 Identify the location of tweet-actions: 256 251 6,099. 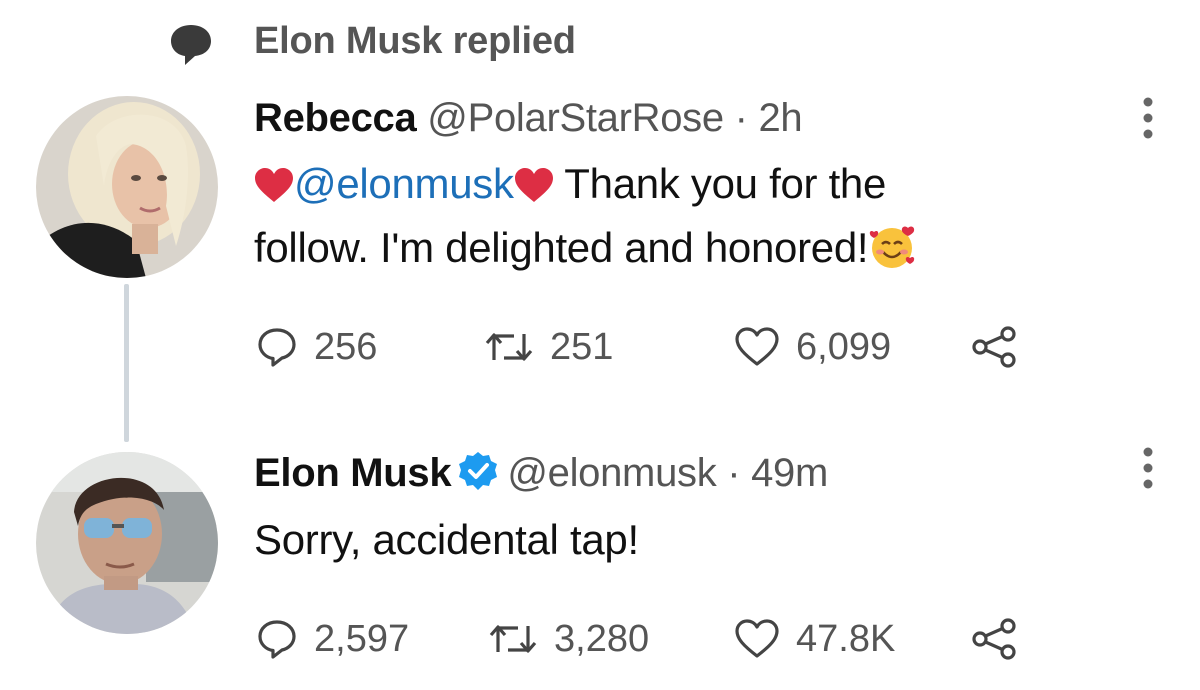
(656, 347).